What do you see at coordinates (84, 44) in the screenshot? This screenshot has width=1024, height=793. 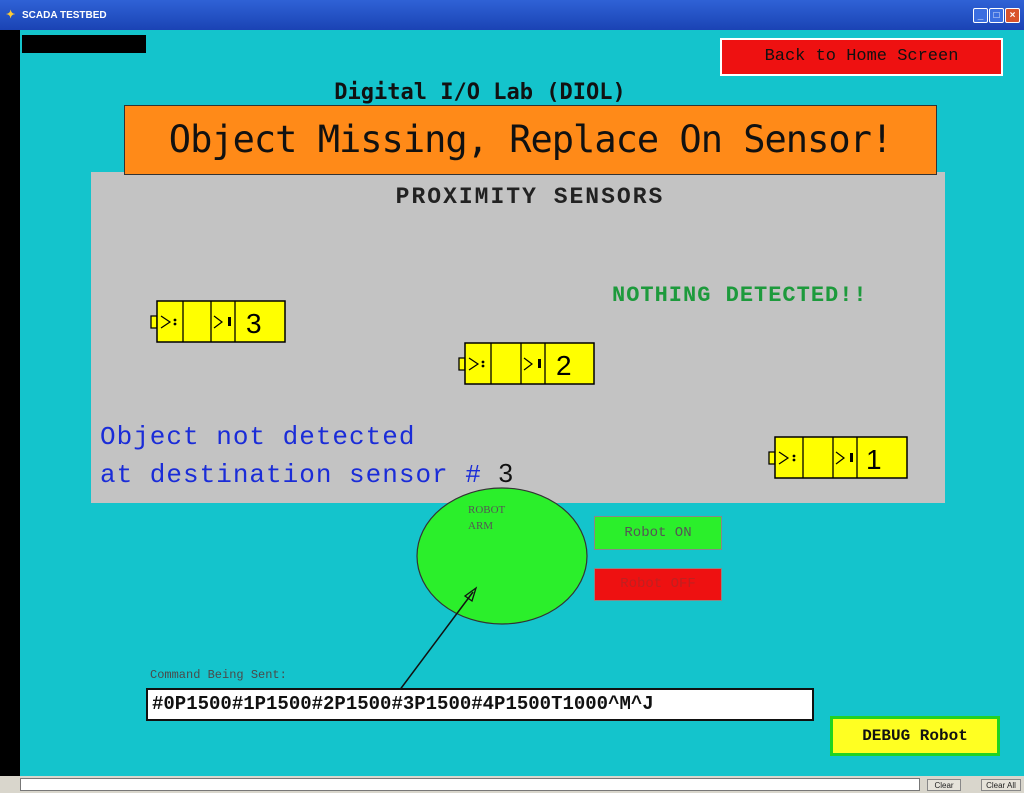 I see `status-indicator-box` at bounding box center [84, 44].